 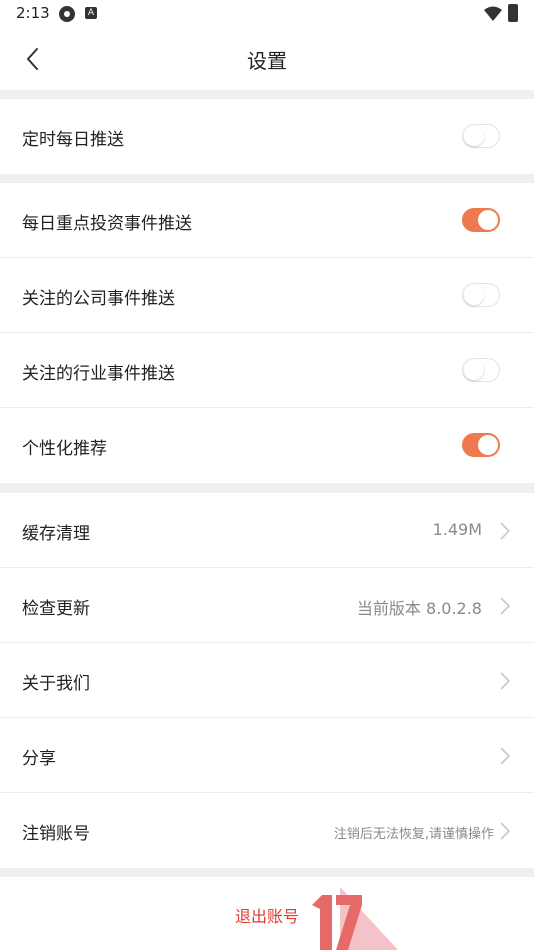 What do you see at coordinates (267, 605) in the screenshot?
I see `setting-row-update: 检查更新 当前版本 8.0.2.8` at bounding box center [267, 605].